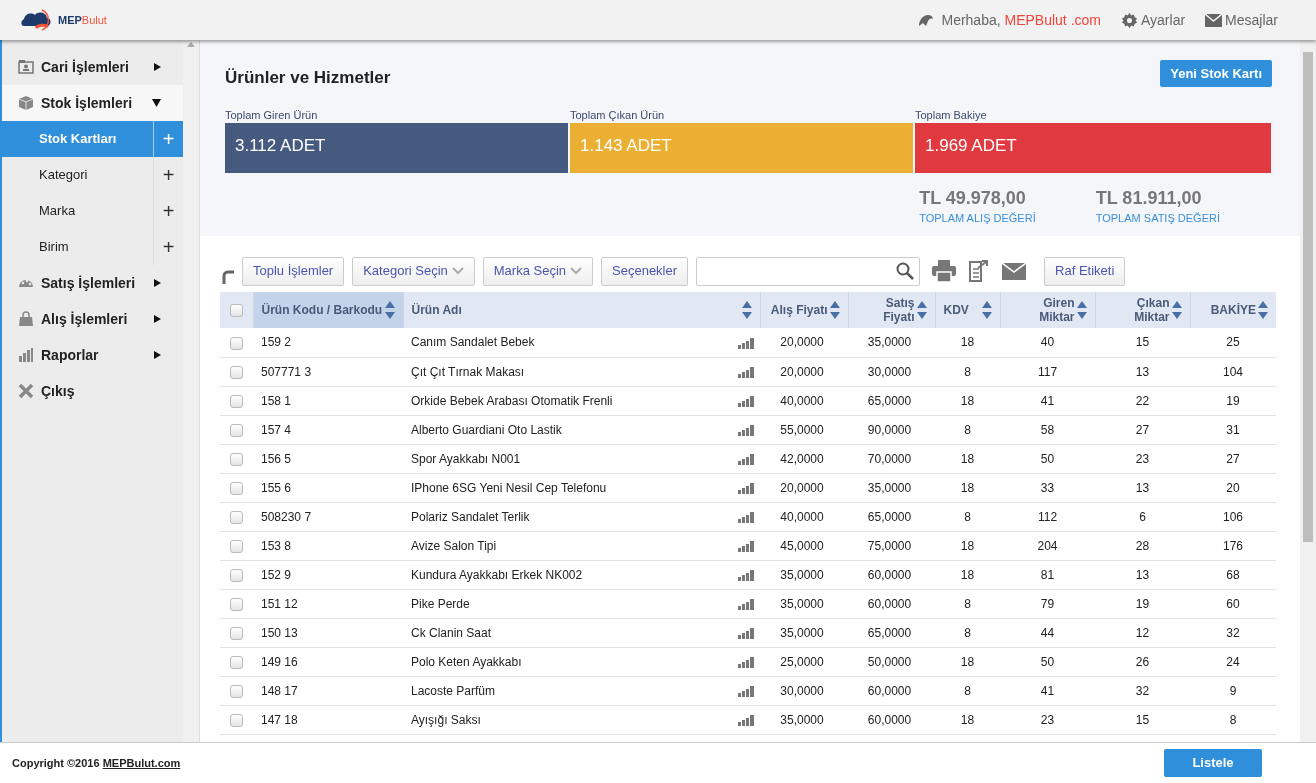 This screenshot has width=1316, height=783. Describe the element at coordinates (191, 44) in the screenshot. I see `scroll-up-icon` at that location.